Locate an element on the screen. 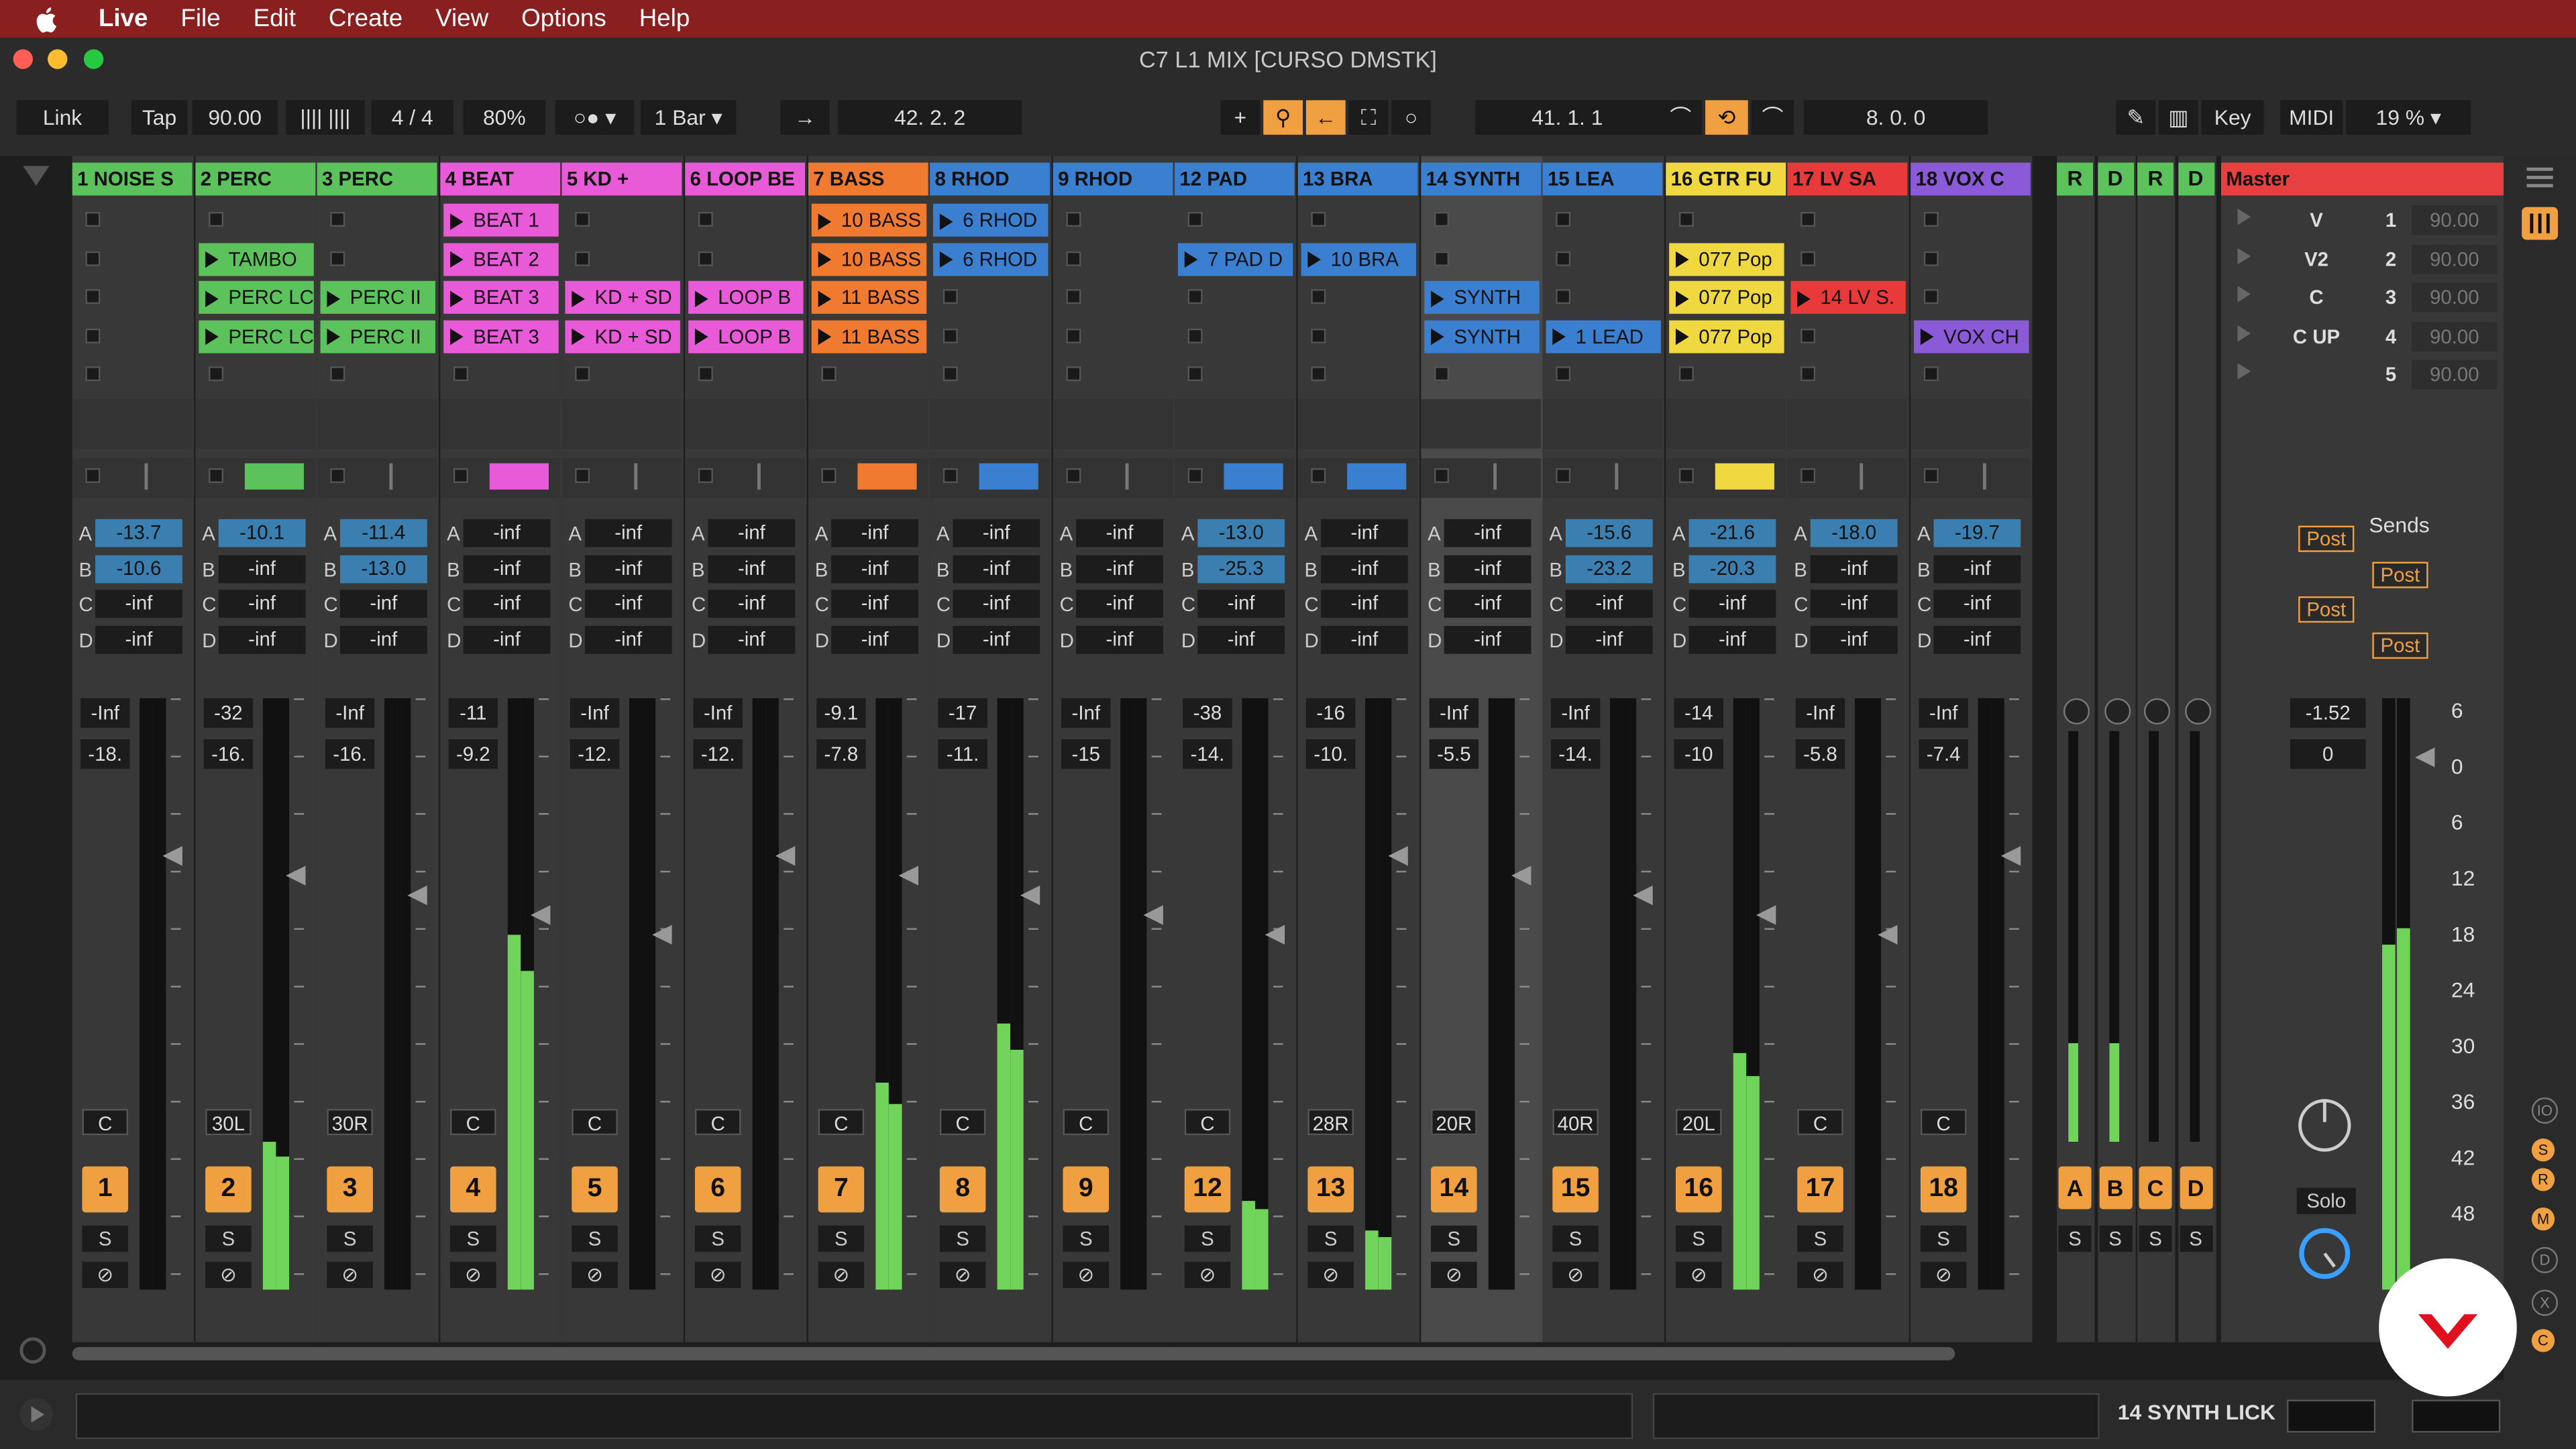 This screenshot has height=1449, width=2576. clip: KD + SD is located at coordinates (622, 297).